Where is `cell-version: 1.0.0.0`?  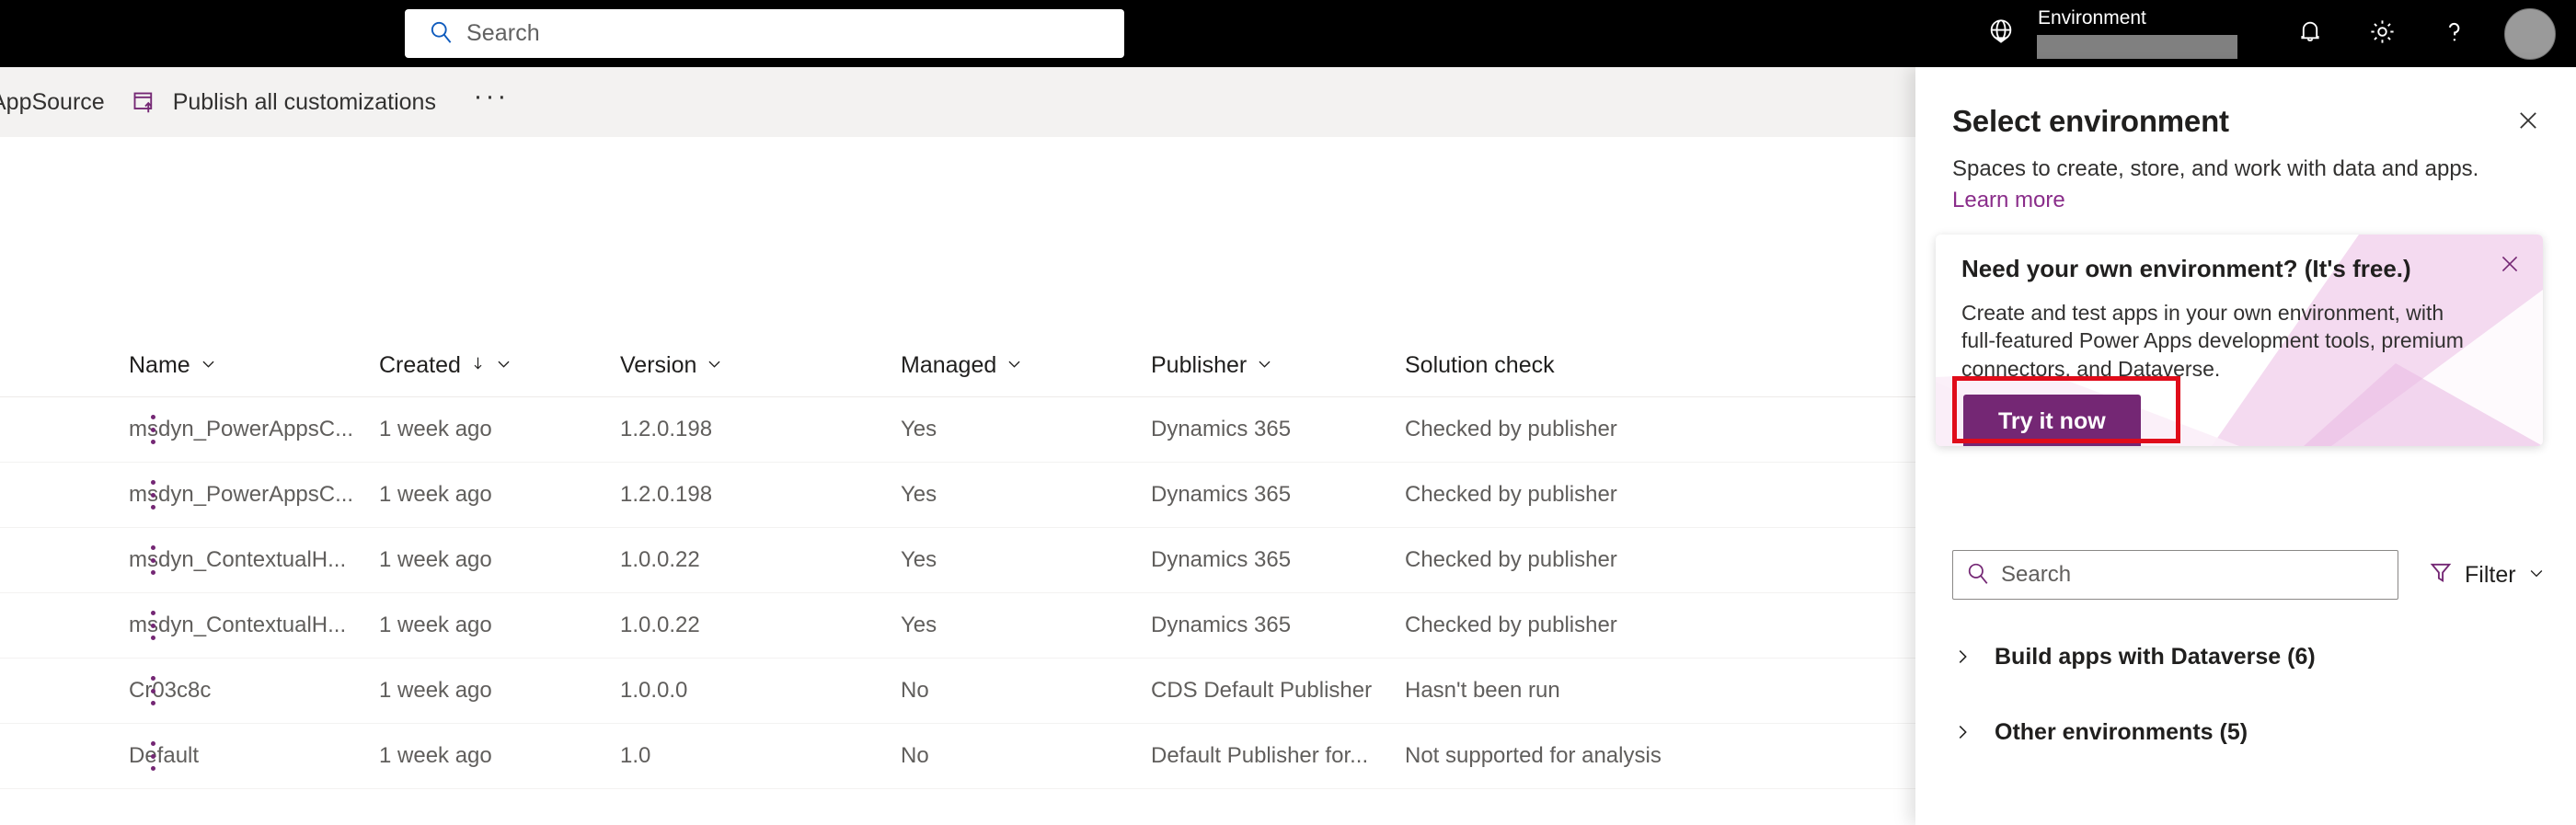
cell-version: 1.0.0.0 is located at coordinates (654, 690).